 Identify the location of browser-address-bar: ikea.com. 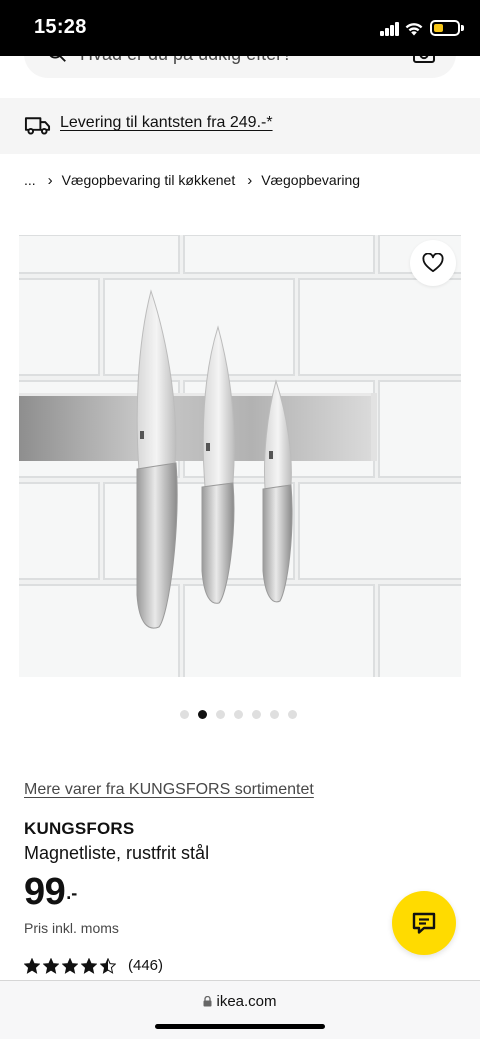
(240, 1009).